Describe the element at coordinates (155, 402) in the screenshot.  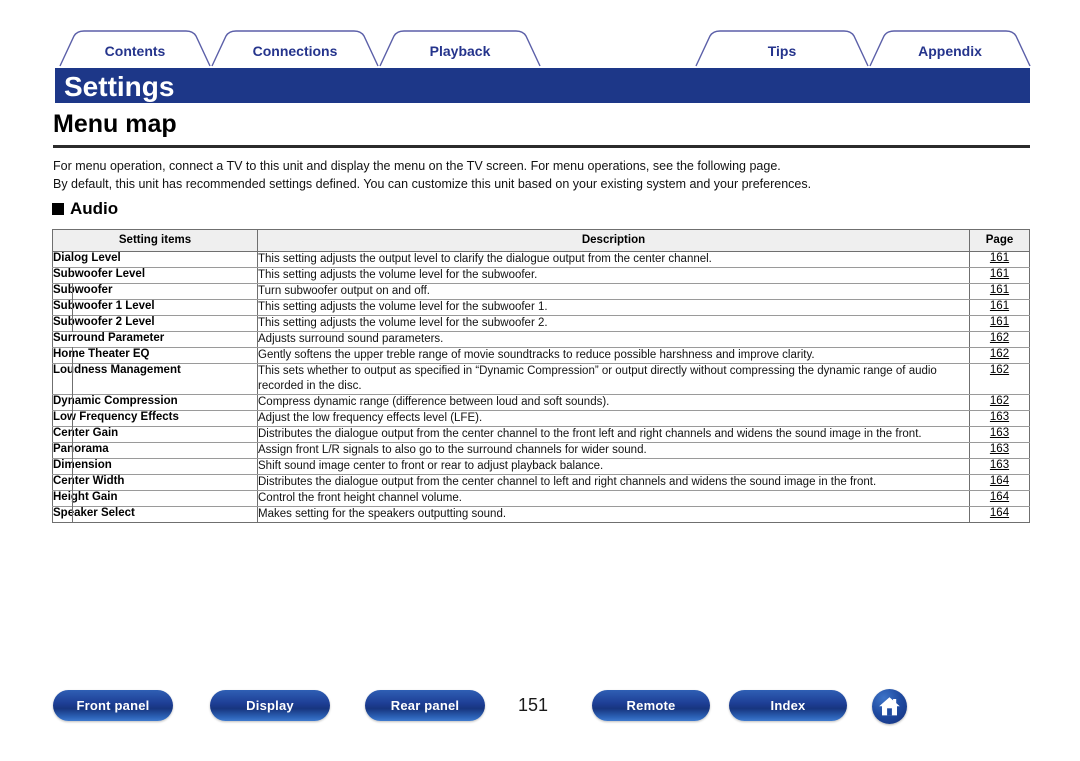
I see `setting-item-name: Dynamic Compression` at that location.